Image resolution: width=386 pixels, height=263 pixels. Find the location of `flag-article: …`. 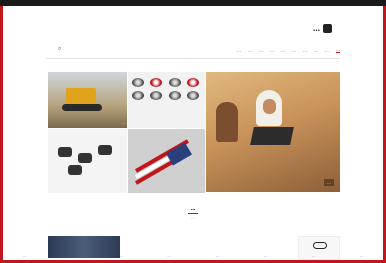

flag-article: … is located at coordinates (166, 161).